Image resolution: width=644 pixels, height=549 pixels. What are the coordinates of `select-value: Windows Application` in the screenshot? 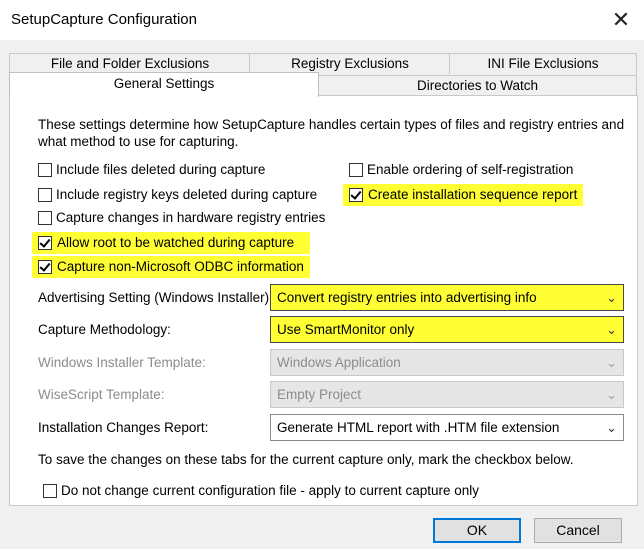 It's located at (339, 362).